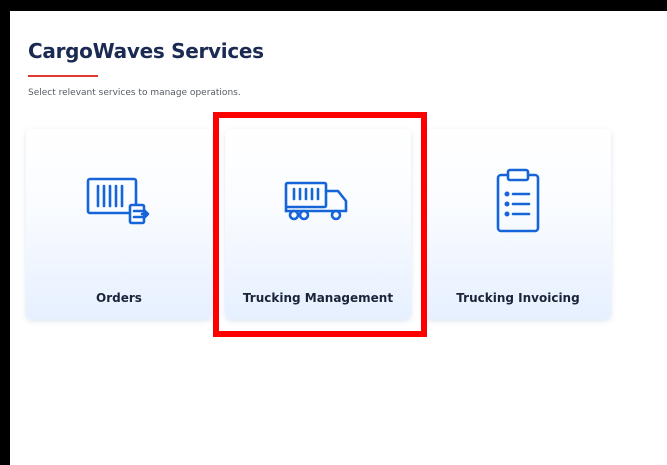 This screenshot has width=667, height=465. Describe the element at coordinates (518, 202) in the screenshot. I see `clipboard-icon` at that location.